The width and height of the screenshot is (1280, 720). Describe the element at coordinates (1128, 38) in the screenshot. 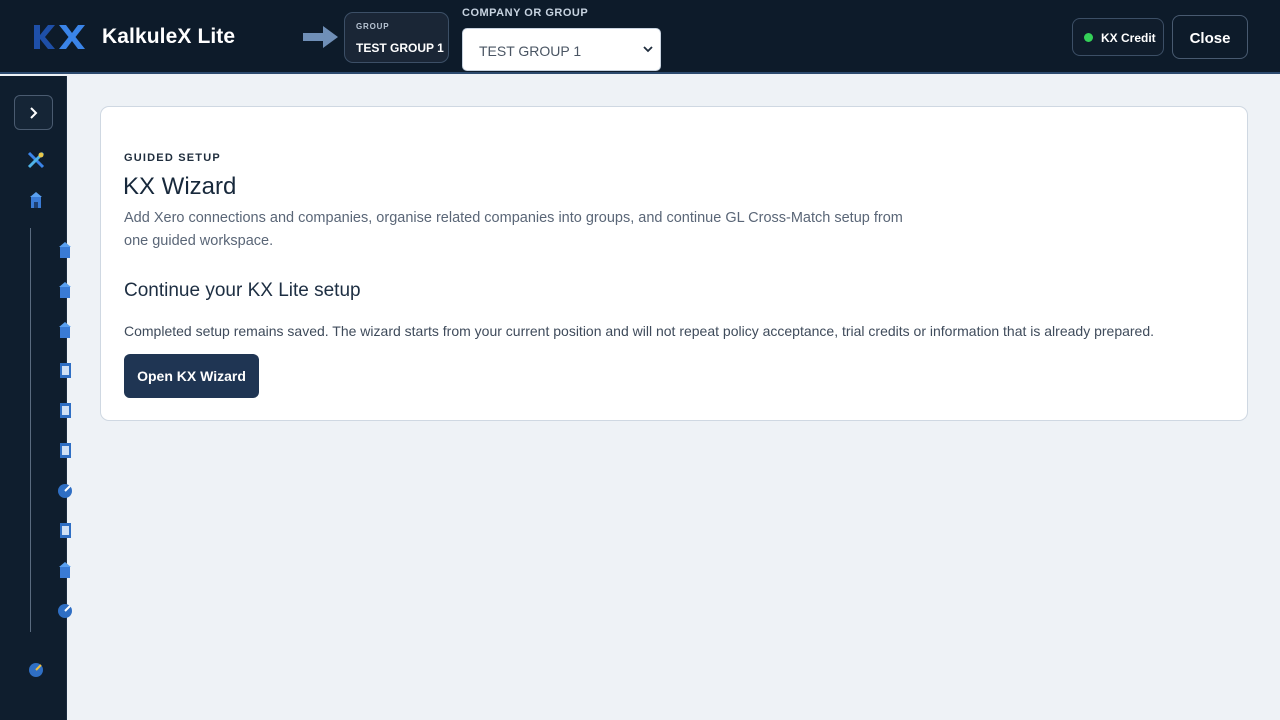

I see `kx-credit-label: KX Credit` at that location.